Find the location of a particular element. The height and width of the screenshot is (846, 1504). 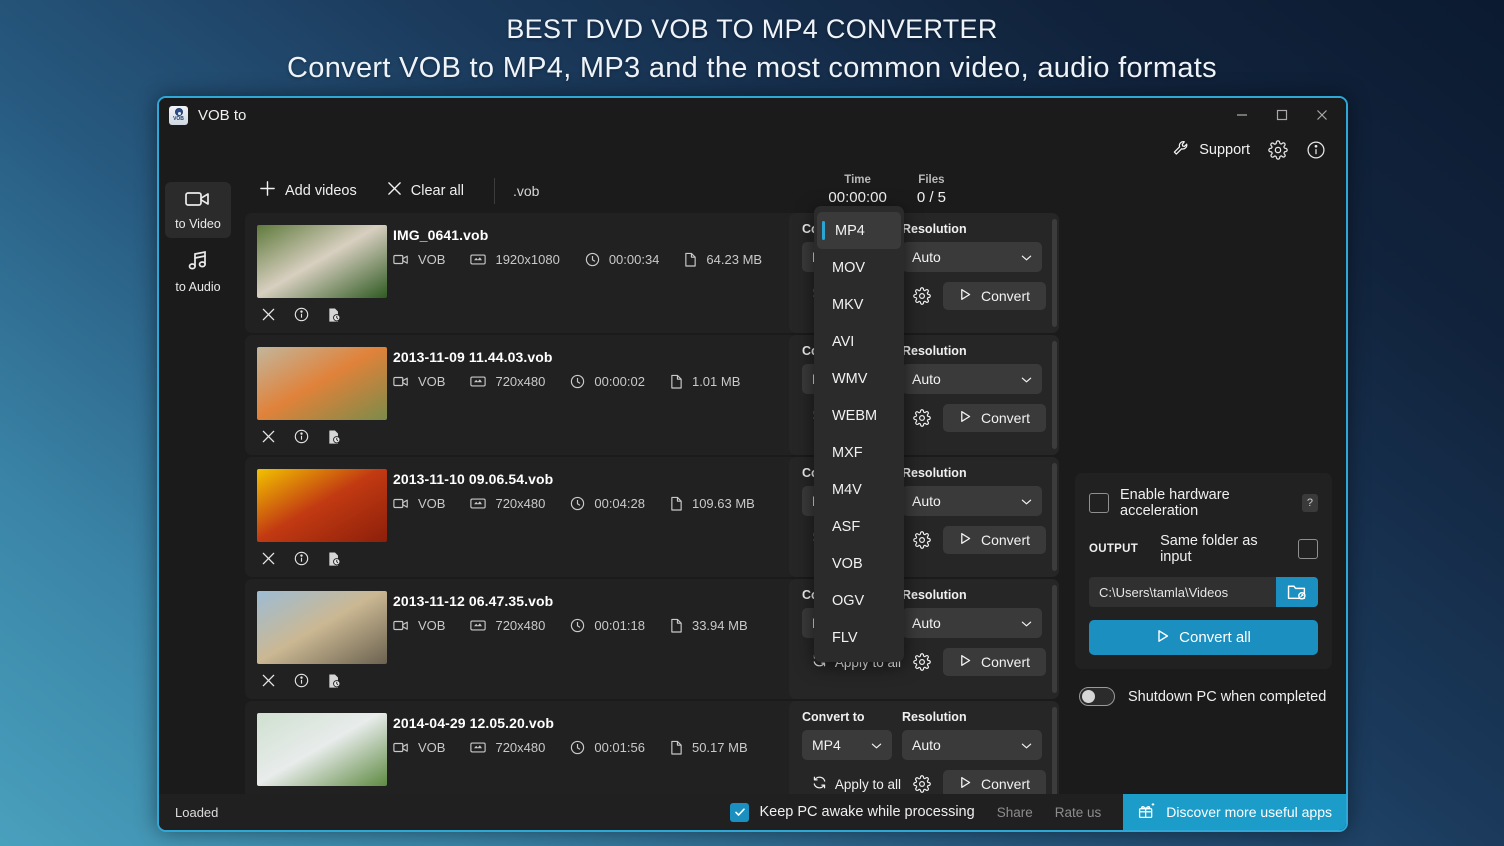

thumbnail-column is located at coordinates (319, 639).